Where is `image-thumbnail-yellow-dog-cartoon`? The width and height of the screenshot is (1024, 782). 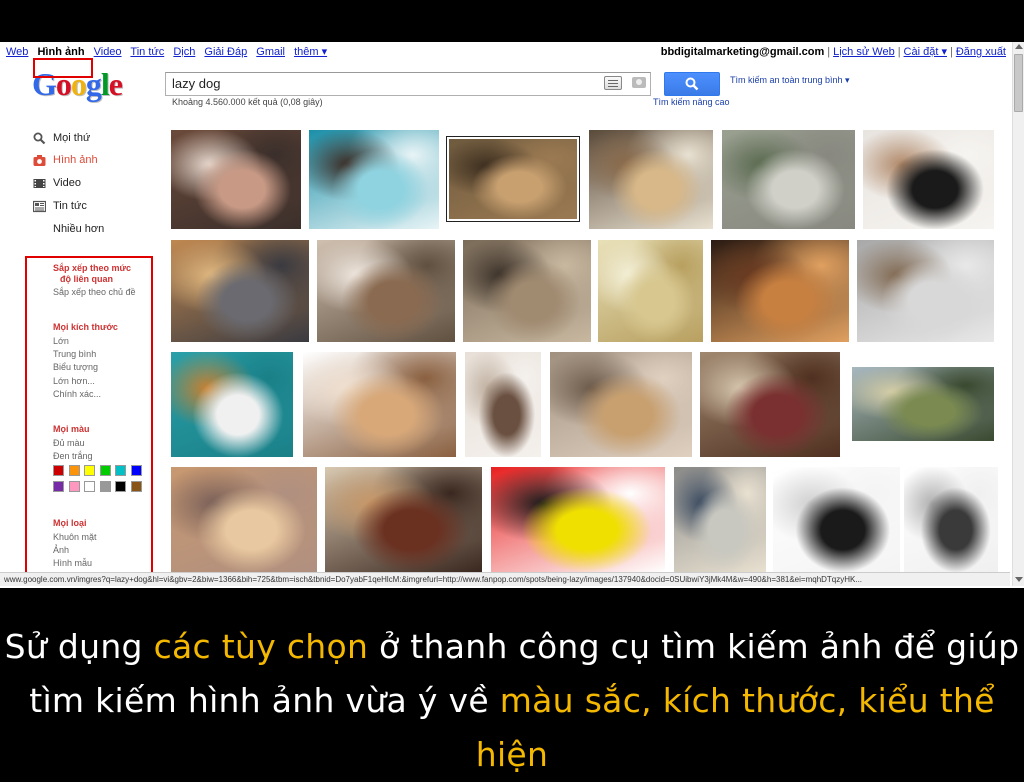
image-thumbnail-yellow-dog-cartoon is located at coordinates (578, 519).